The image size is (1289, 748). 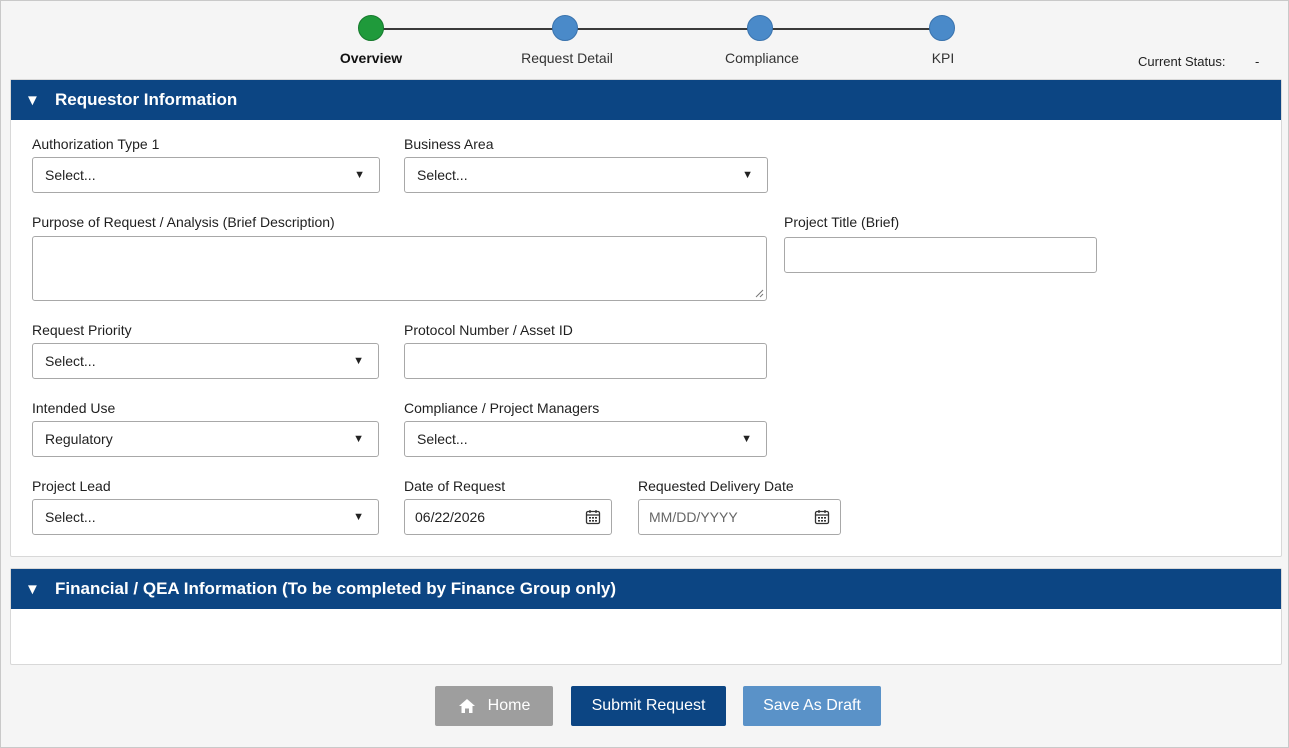 I want to click on current-status-label: Current Status:, so click(x=1182, y=61).